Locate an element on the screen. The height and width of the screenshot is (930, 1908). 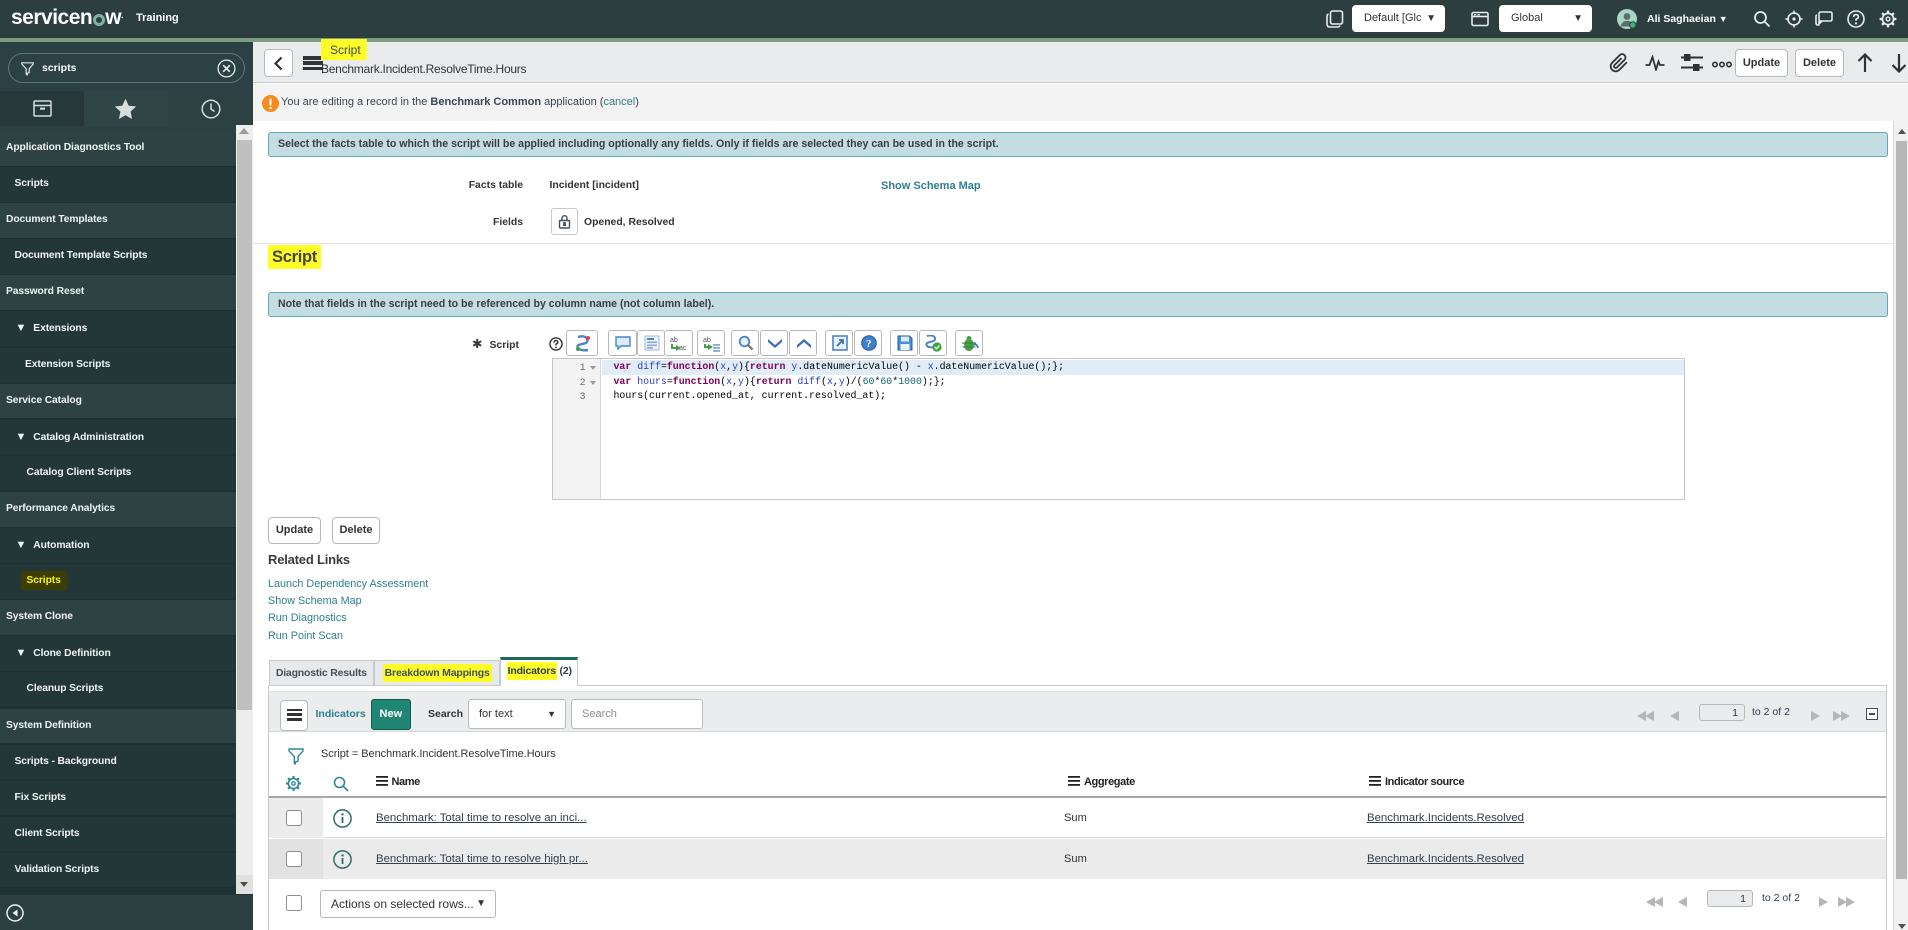
svg-text: ac is located at coordinates (683, 348).